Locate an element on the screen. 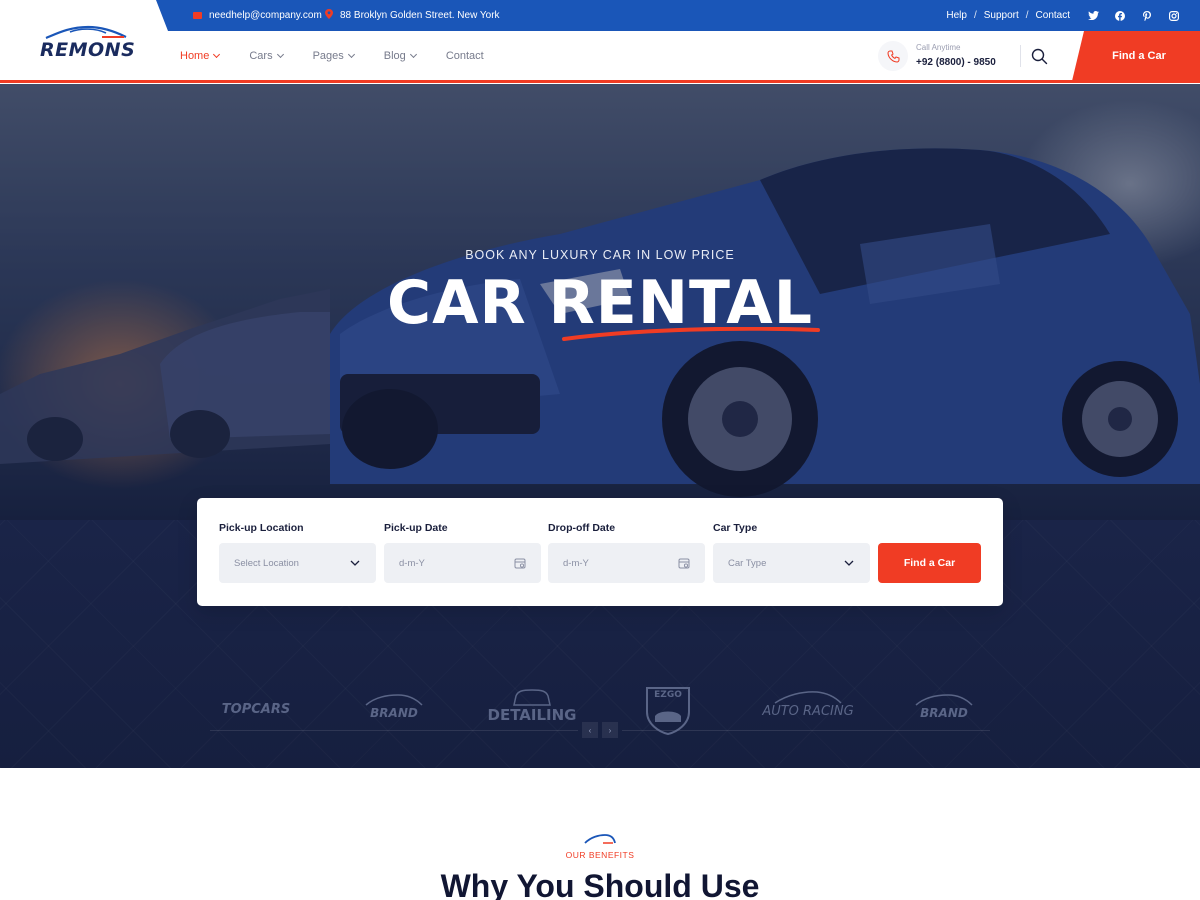  brand-auto-racing-text: AUTO RACING is located at coordinates (808, 711).